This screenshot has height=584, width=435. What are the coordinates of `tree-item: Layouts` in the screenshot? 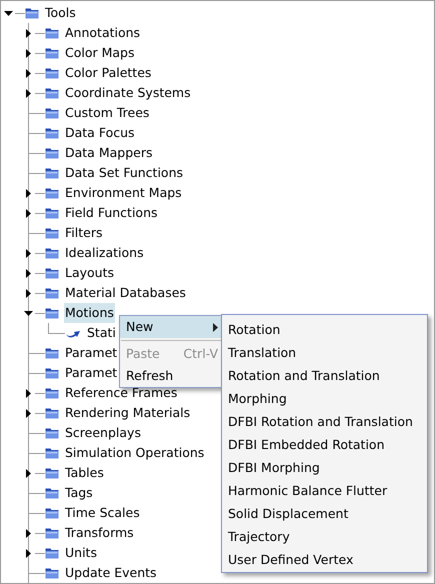 It's located at (90, 273).